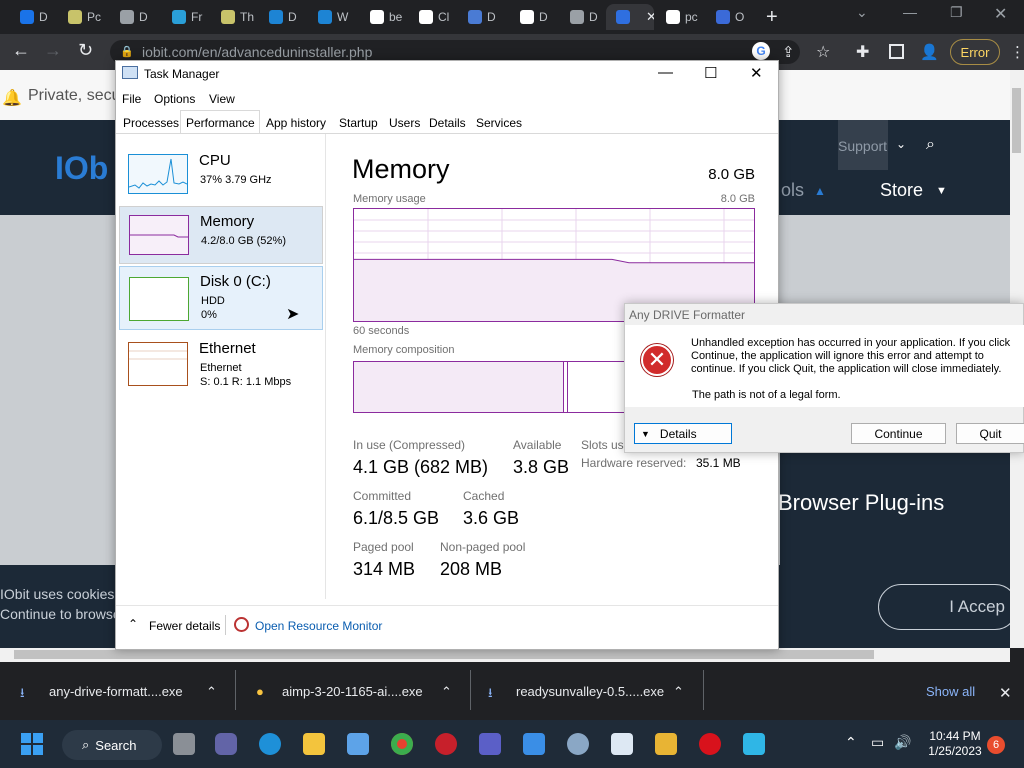  What do you see at coordinates (221, 235) in the screenshot?
I see `sidebar-item-memory: Memory 4.2/8.0 GB (52%)` at bounding box center [221, 235].